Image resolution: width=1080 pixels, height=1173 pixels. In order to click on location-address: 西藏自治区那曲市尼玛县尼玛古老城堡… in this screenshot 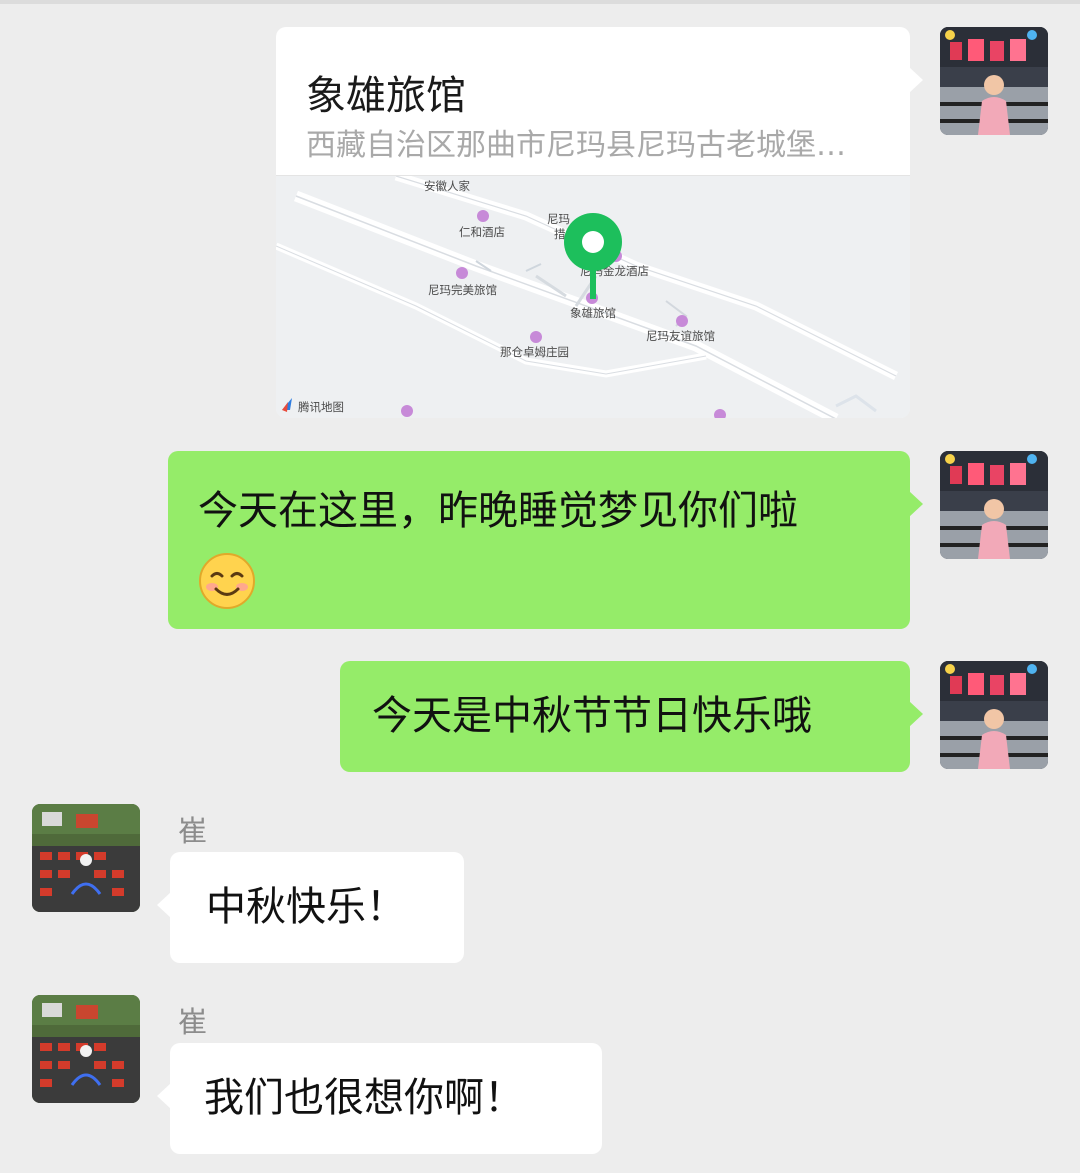, I will do `click(576, 145)`.